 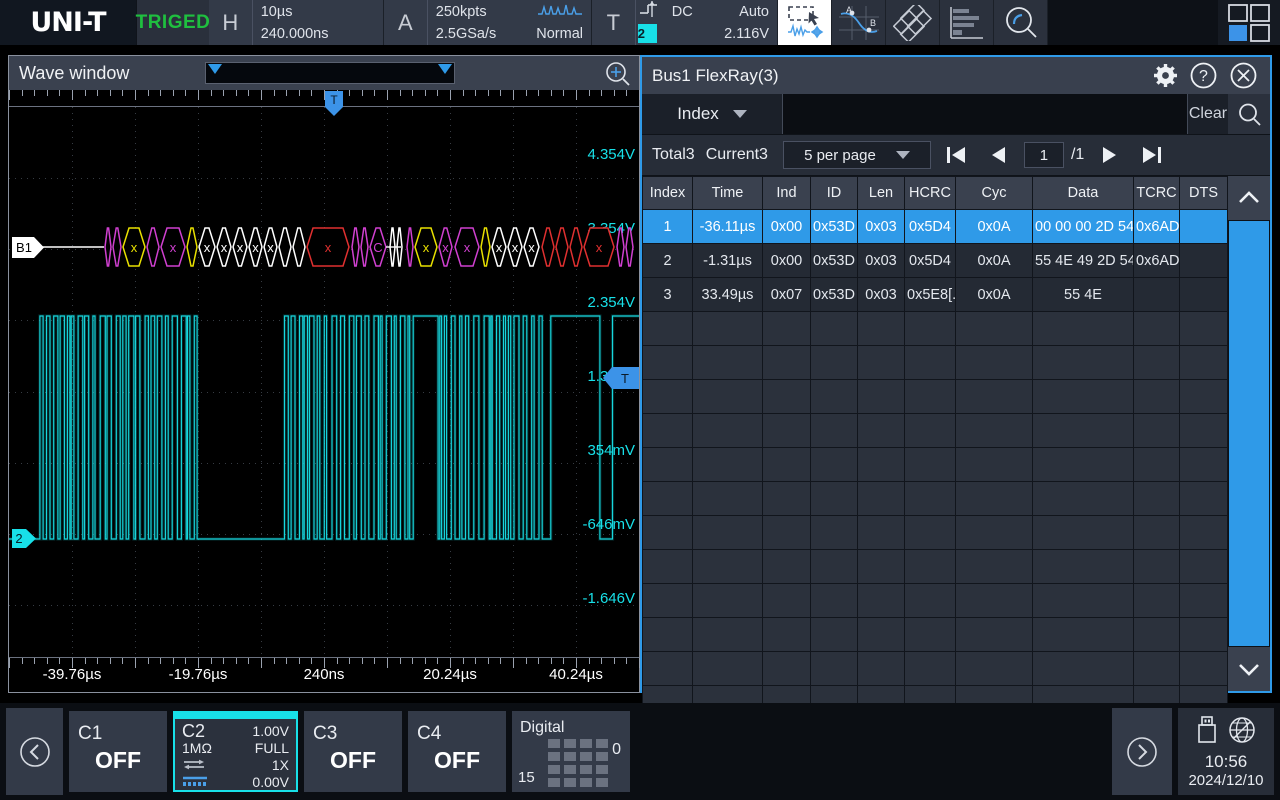 What do you see at coordinates (34, 751) in the screenshot?
I see `prev-arrow-icon` at bounding box center [34, 751].